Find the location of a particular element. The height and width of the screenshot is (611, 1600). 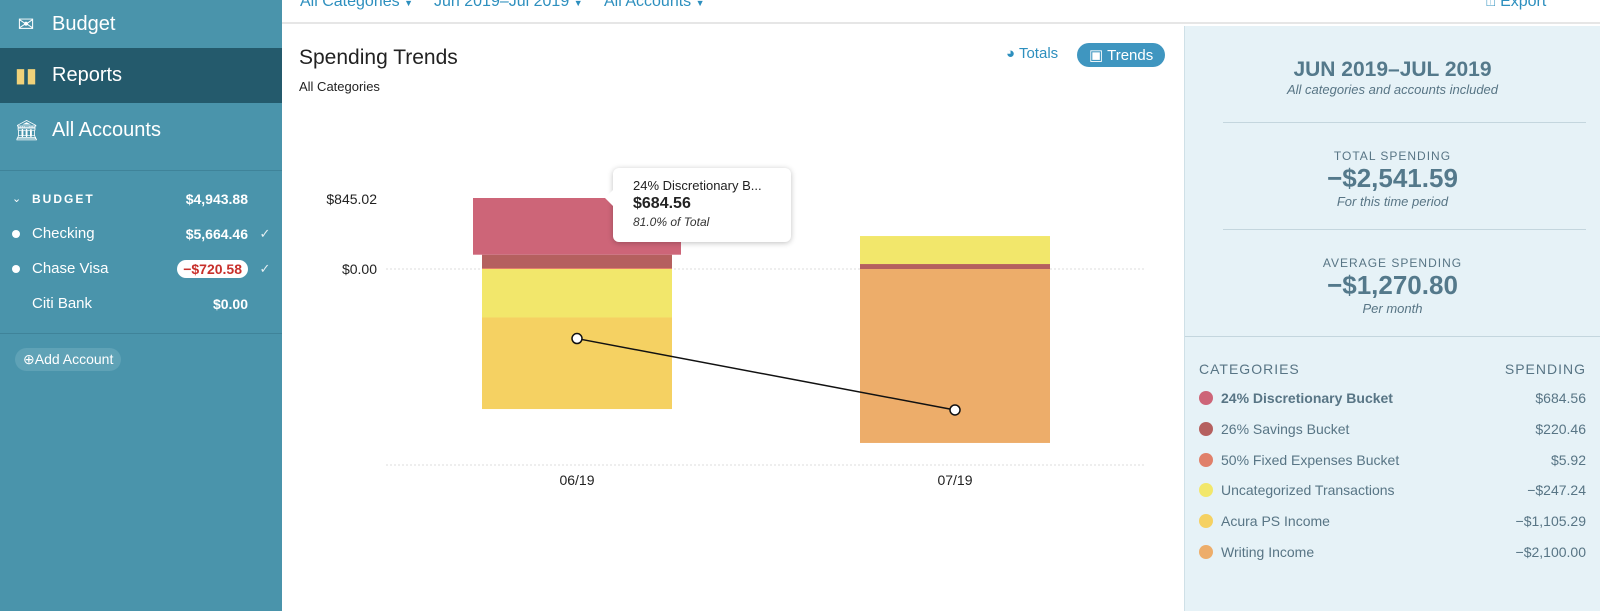

filter-label: All Accounts is located at coordinates (648, 5).